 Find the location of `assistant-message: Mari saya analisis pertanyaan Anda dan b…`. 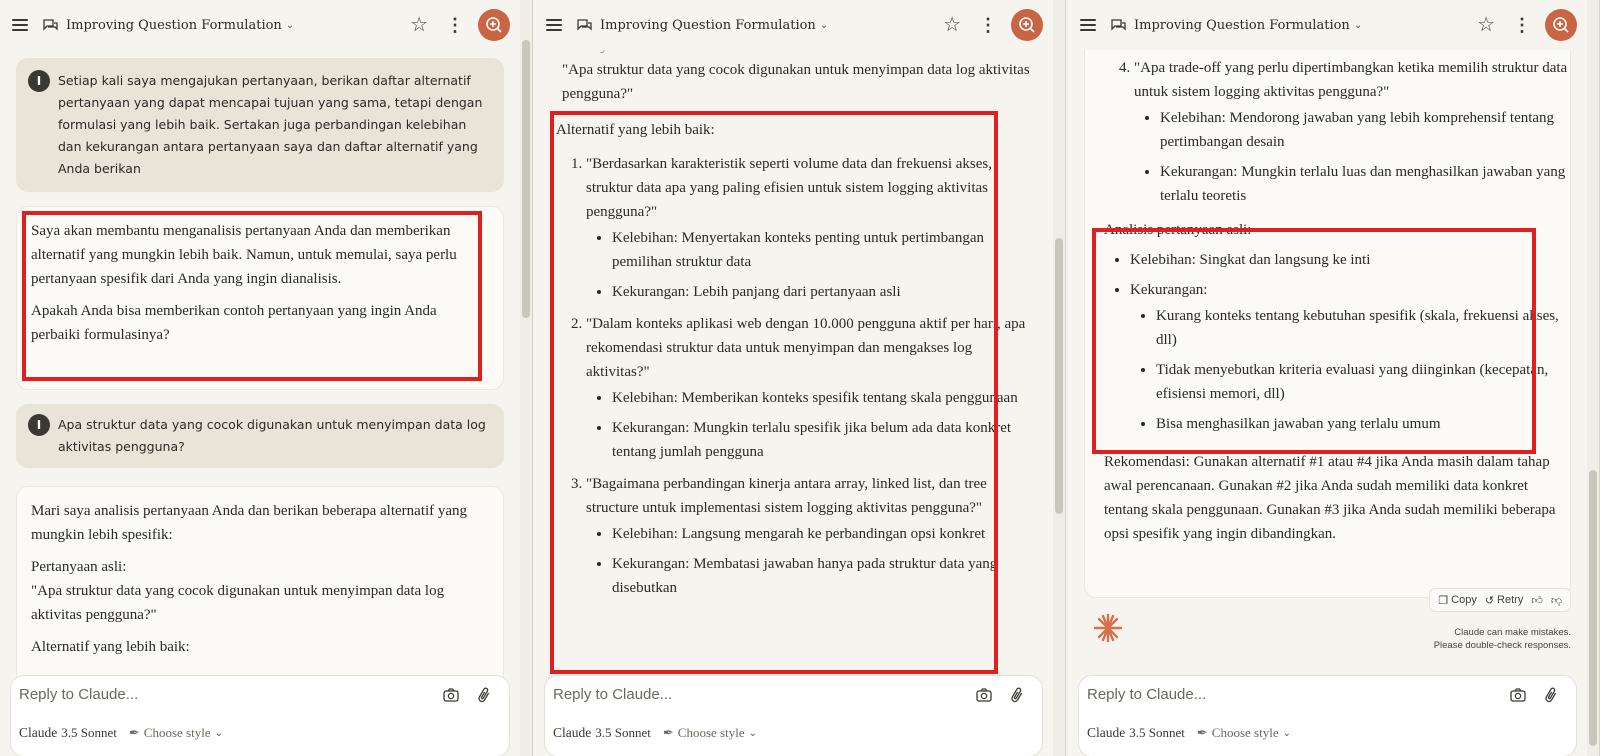

assistant-message: Mari saya analisis pertanyaan Anda dan b… is located at coordinates (260, 586).